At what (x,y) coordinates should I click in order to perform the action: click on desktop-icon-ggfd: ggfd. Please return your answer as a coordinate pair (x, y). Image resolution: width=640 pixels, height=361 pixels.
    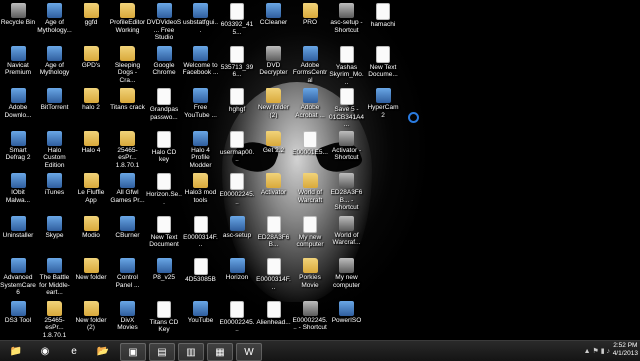
    Looking at the image, I should click on (91, 15).